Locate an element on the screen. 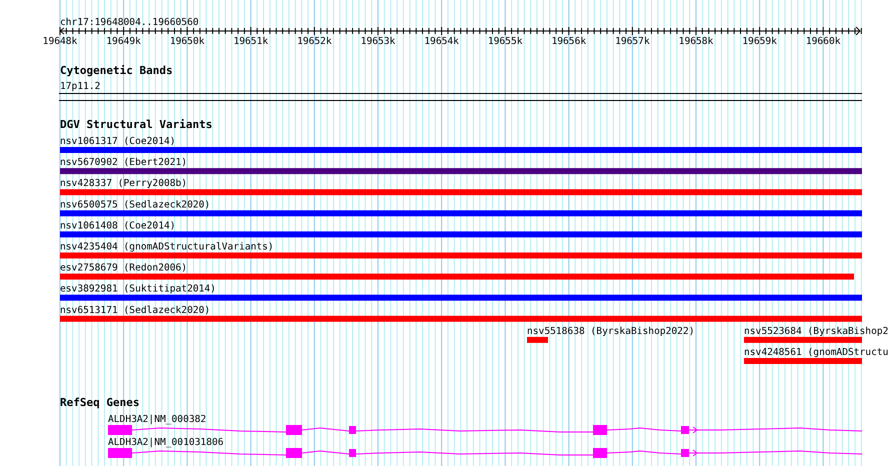 Image resolution: width=890 pixels, height=466 pixels. tick-label: 19657k is located at coordinates (632, 41).